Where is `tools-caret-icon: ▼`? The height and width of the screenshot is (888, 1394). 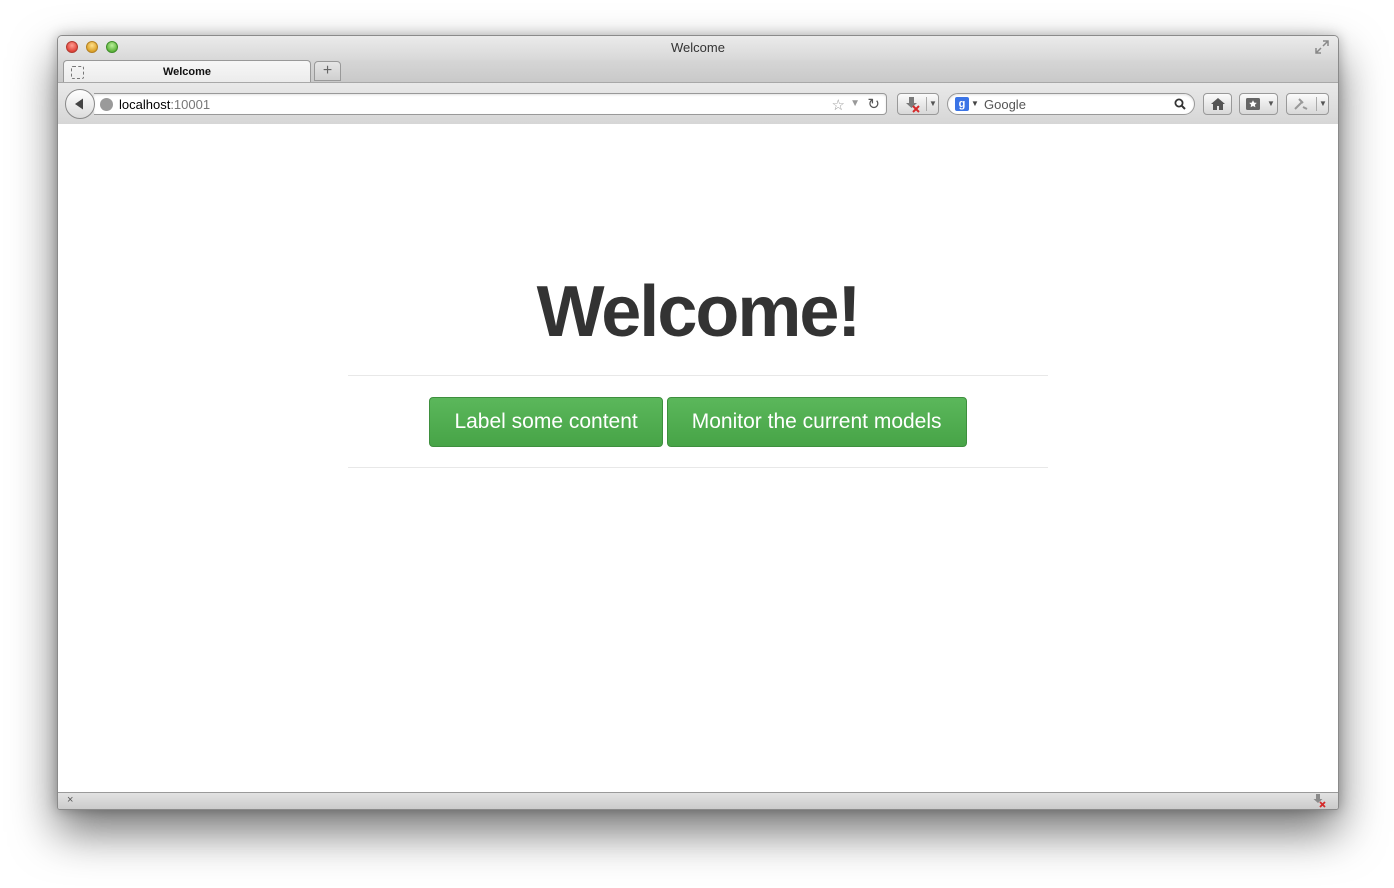 tools-caret-icon: ▼ is located at coordinates (1323, 103).